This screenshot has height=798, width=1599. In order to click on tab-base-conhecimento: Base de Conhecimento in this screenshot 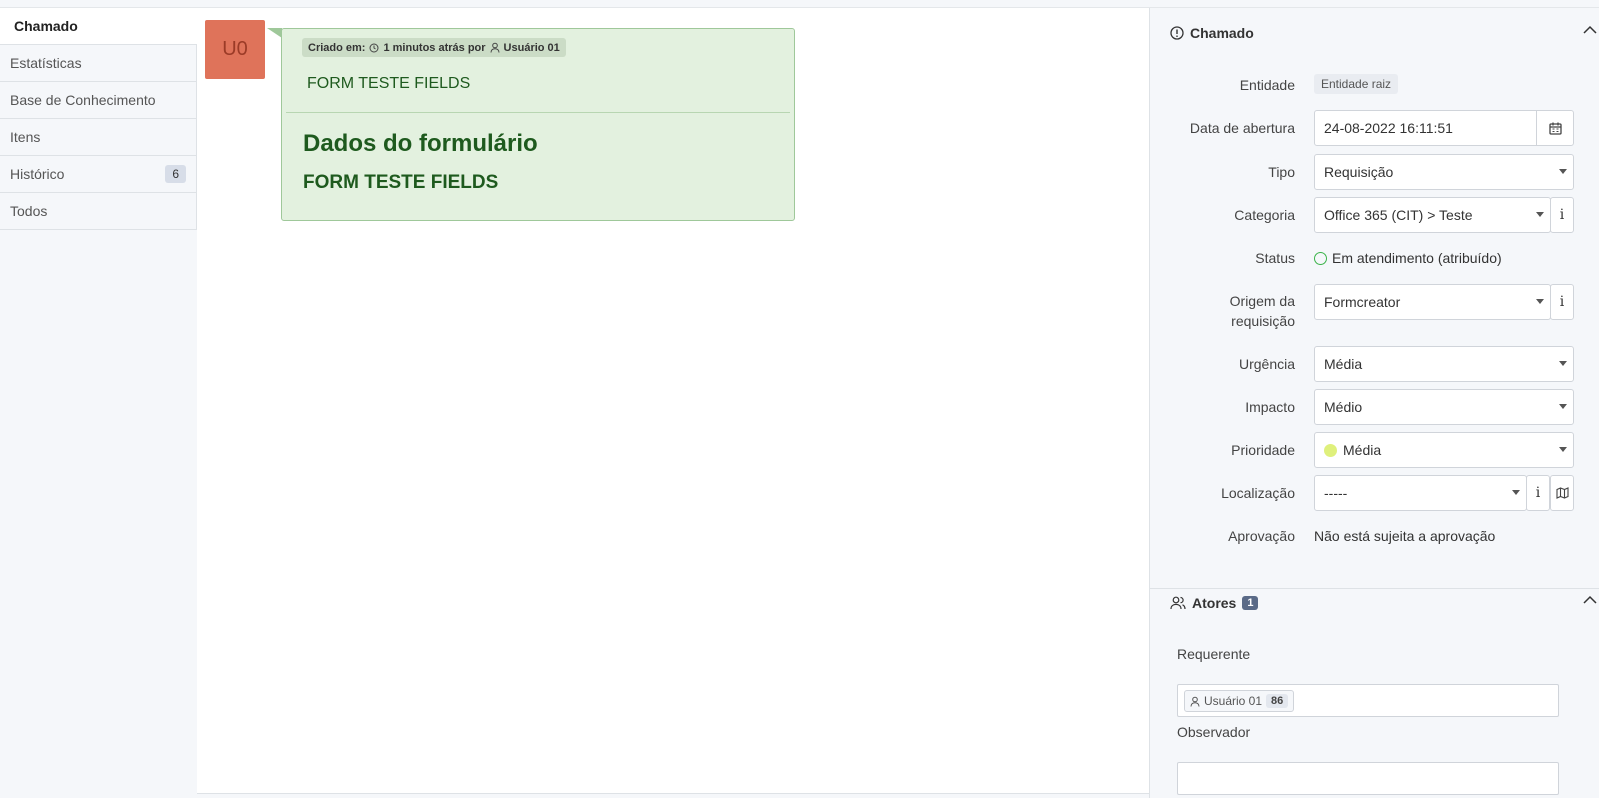, I will do `click(98, 100)`.